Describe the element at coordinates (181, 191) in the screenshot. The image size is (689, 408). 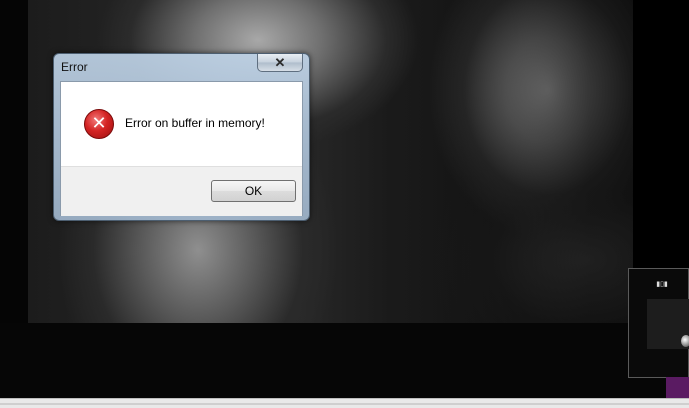
I see `button-area: OK` at that location.